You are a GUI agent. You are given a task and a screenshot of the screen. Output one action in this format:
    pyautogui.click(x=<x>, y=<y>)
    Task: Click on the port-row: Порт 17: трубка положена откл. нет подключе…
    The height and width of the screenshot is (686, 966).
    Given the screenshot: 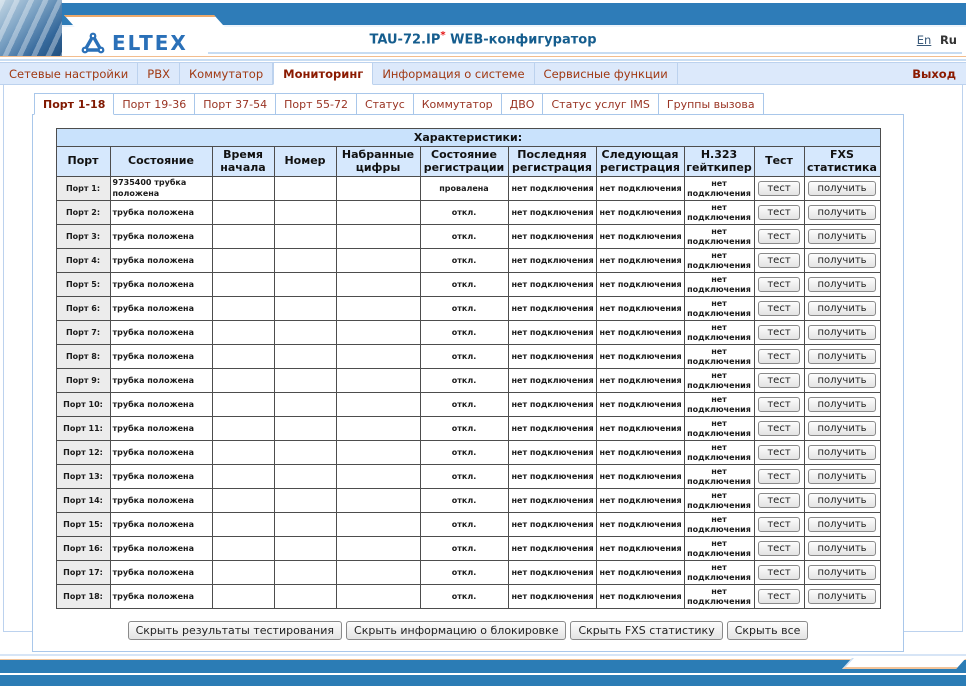 What is the action you would take?
    pyautogui.click(x=468, y=573)
    